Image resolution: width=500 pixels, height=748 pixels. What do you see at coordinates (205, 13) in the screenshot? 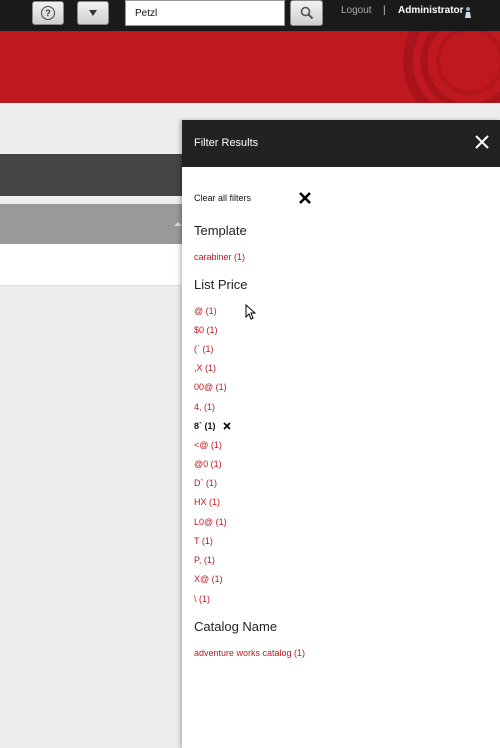
I see `search-input` at bounding box center [205, 13].